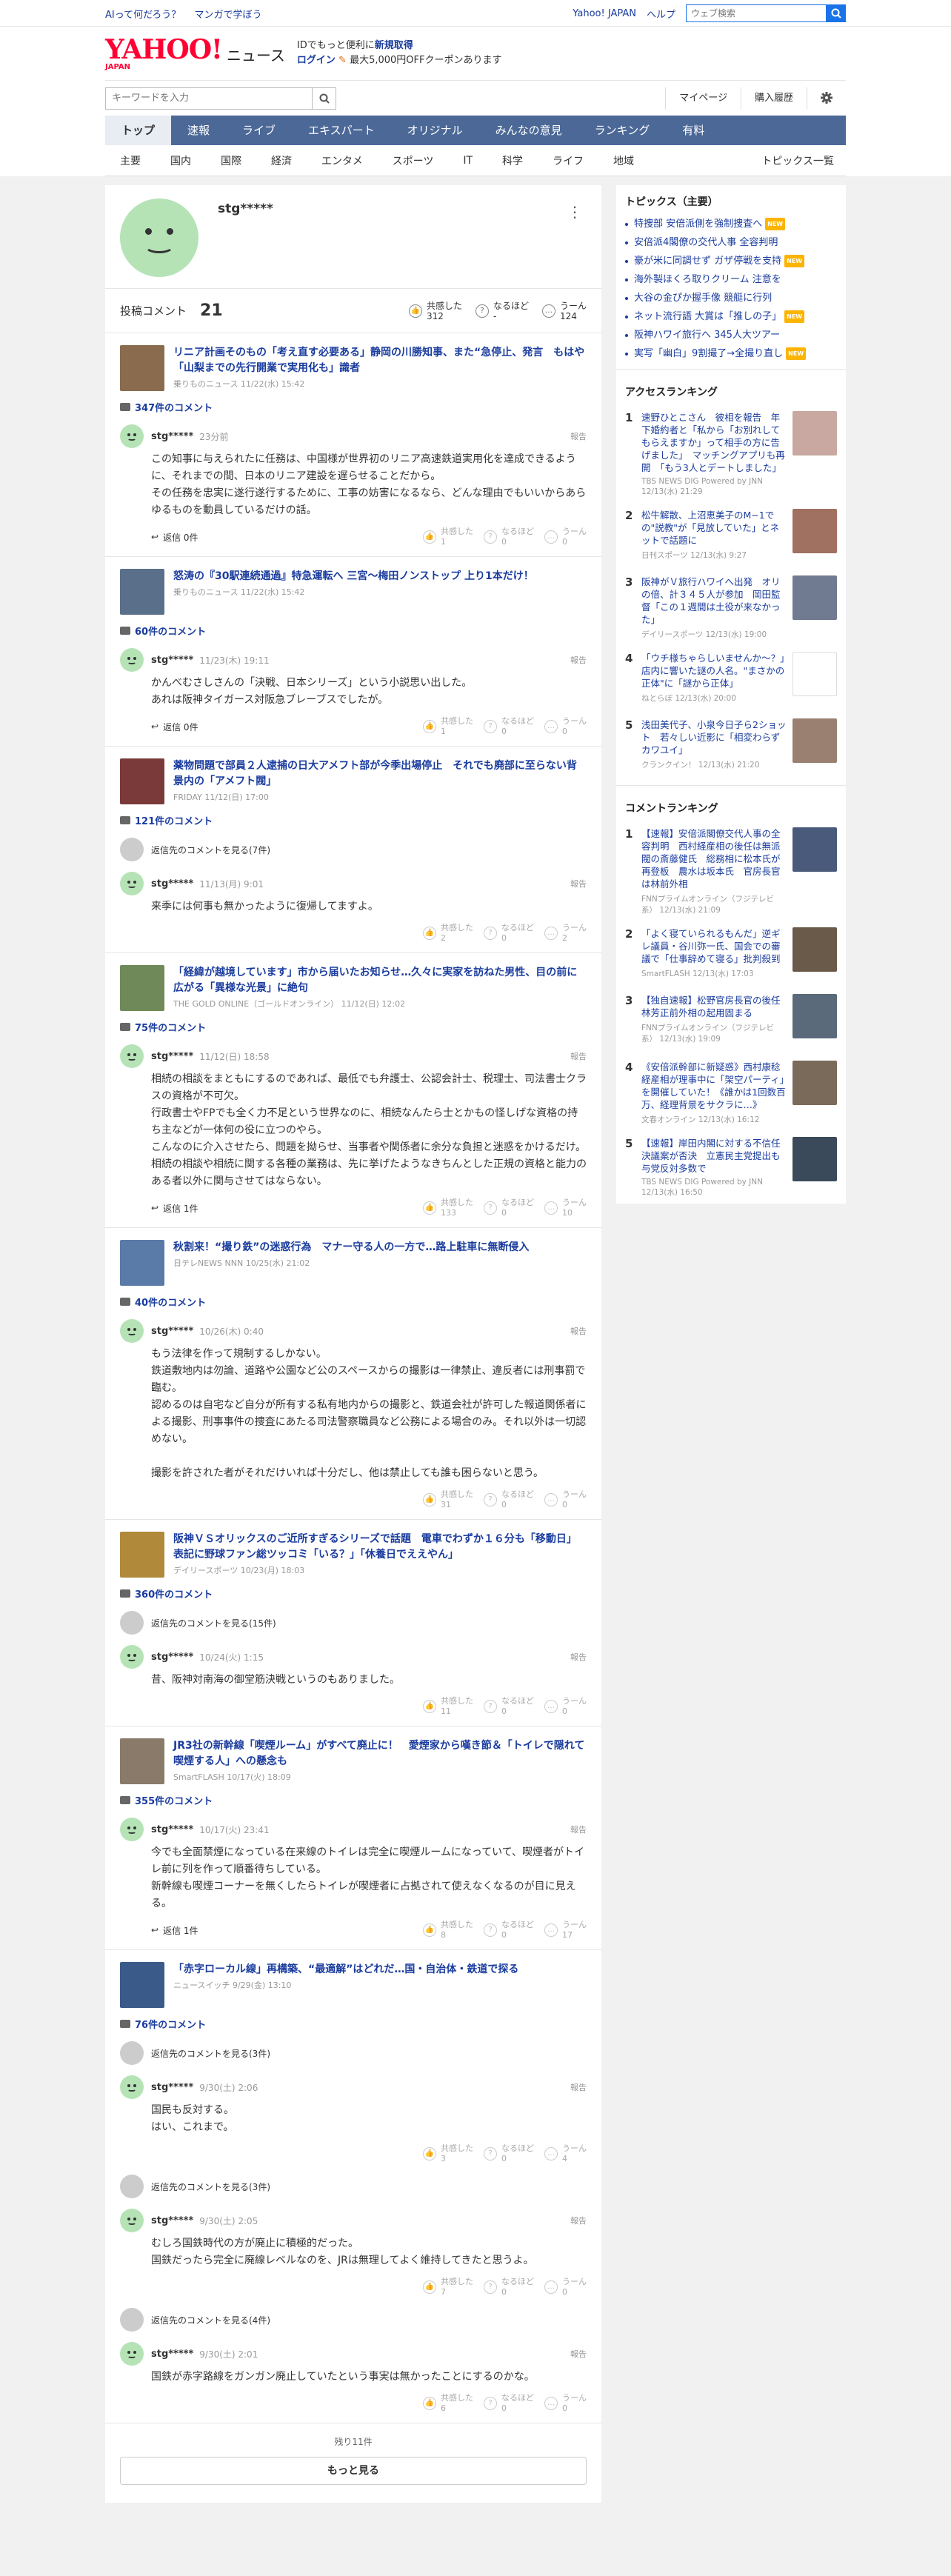 The image size is (951, 2576). Describe the element at coordinates (353, 1302) in the screenshot. I see `comment-total-link: 40件のコメント` at that location.